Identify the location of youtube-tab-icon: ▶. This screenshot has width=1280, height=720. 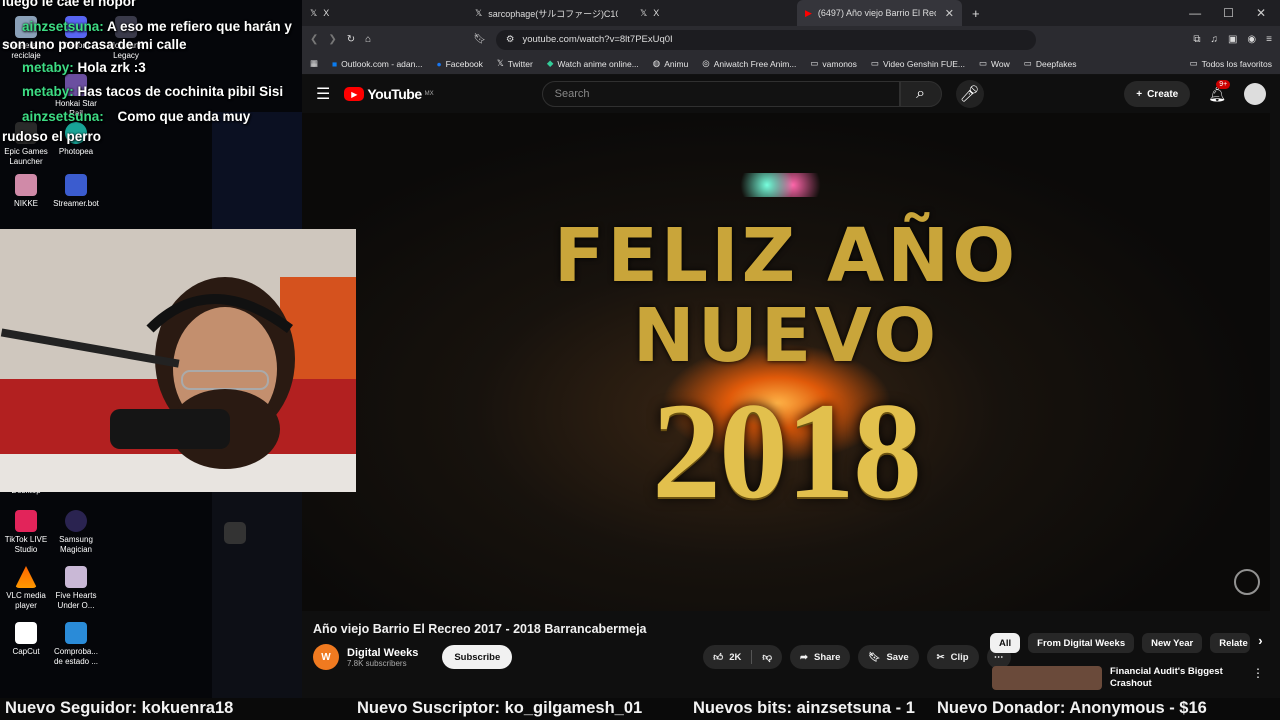
(808, 12).